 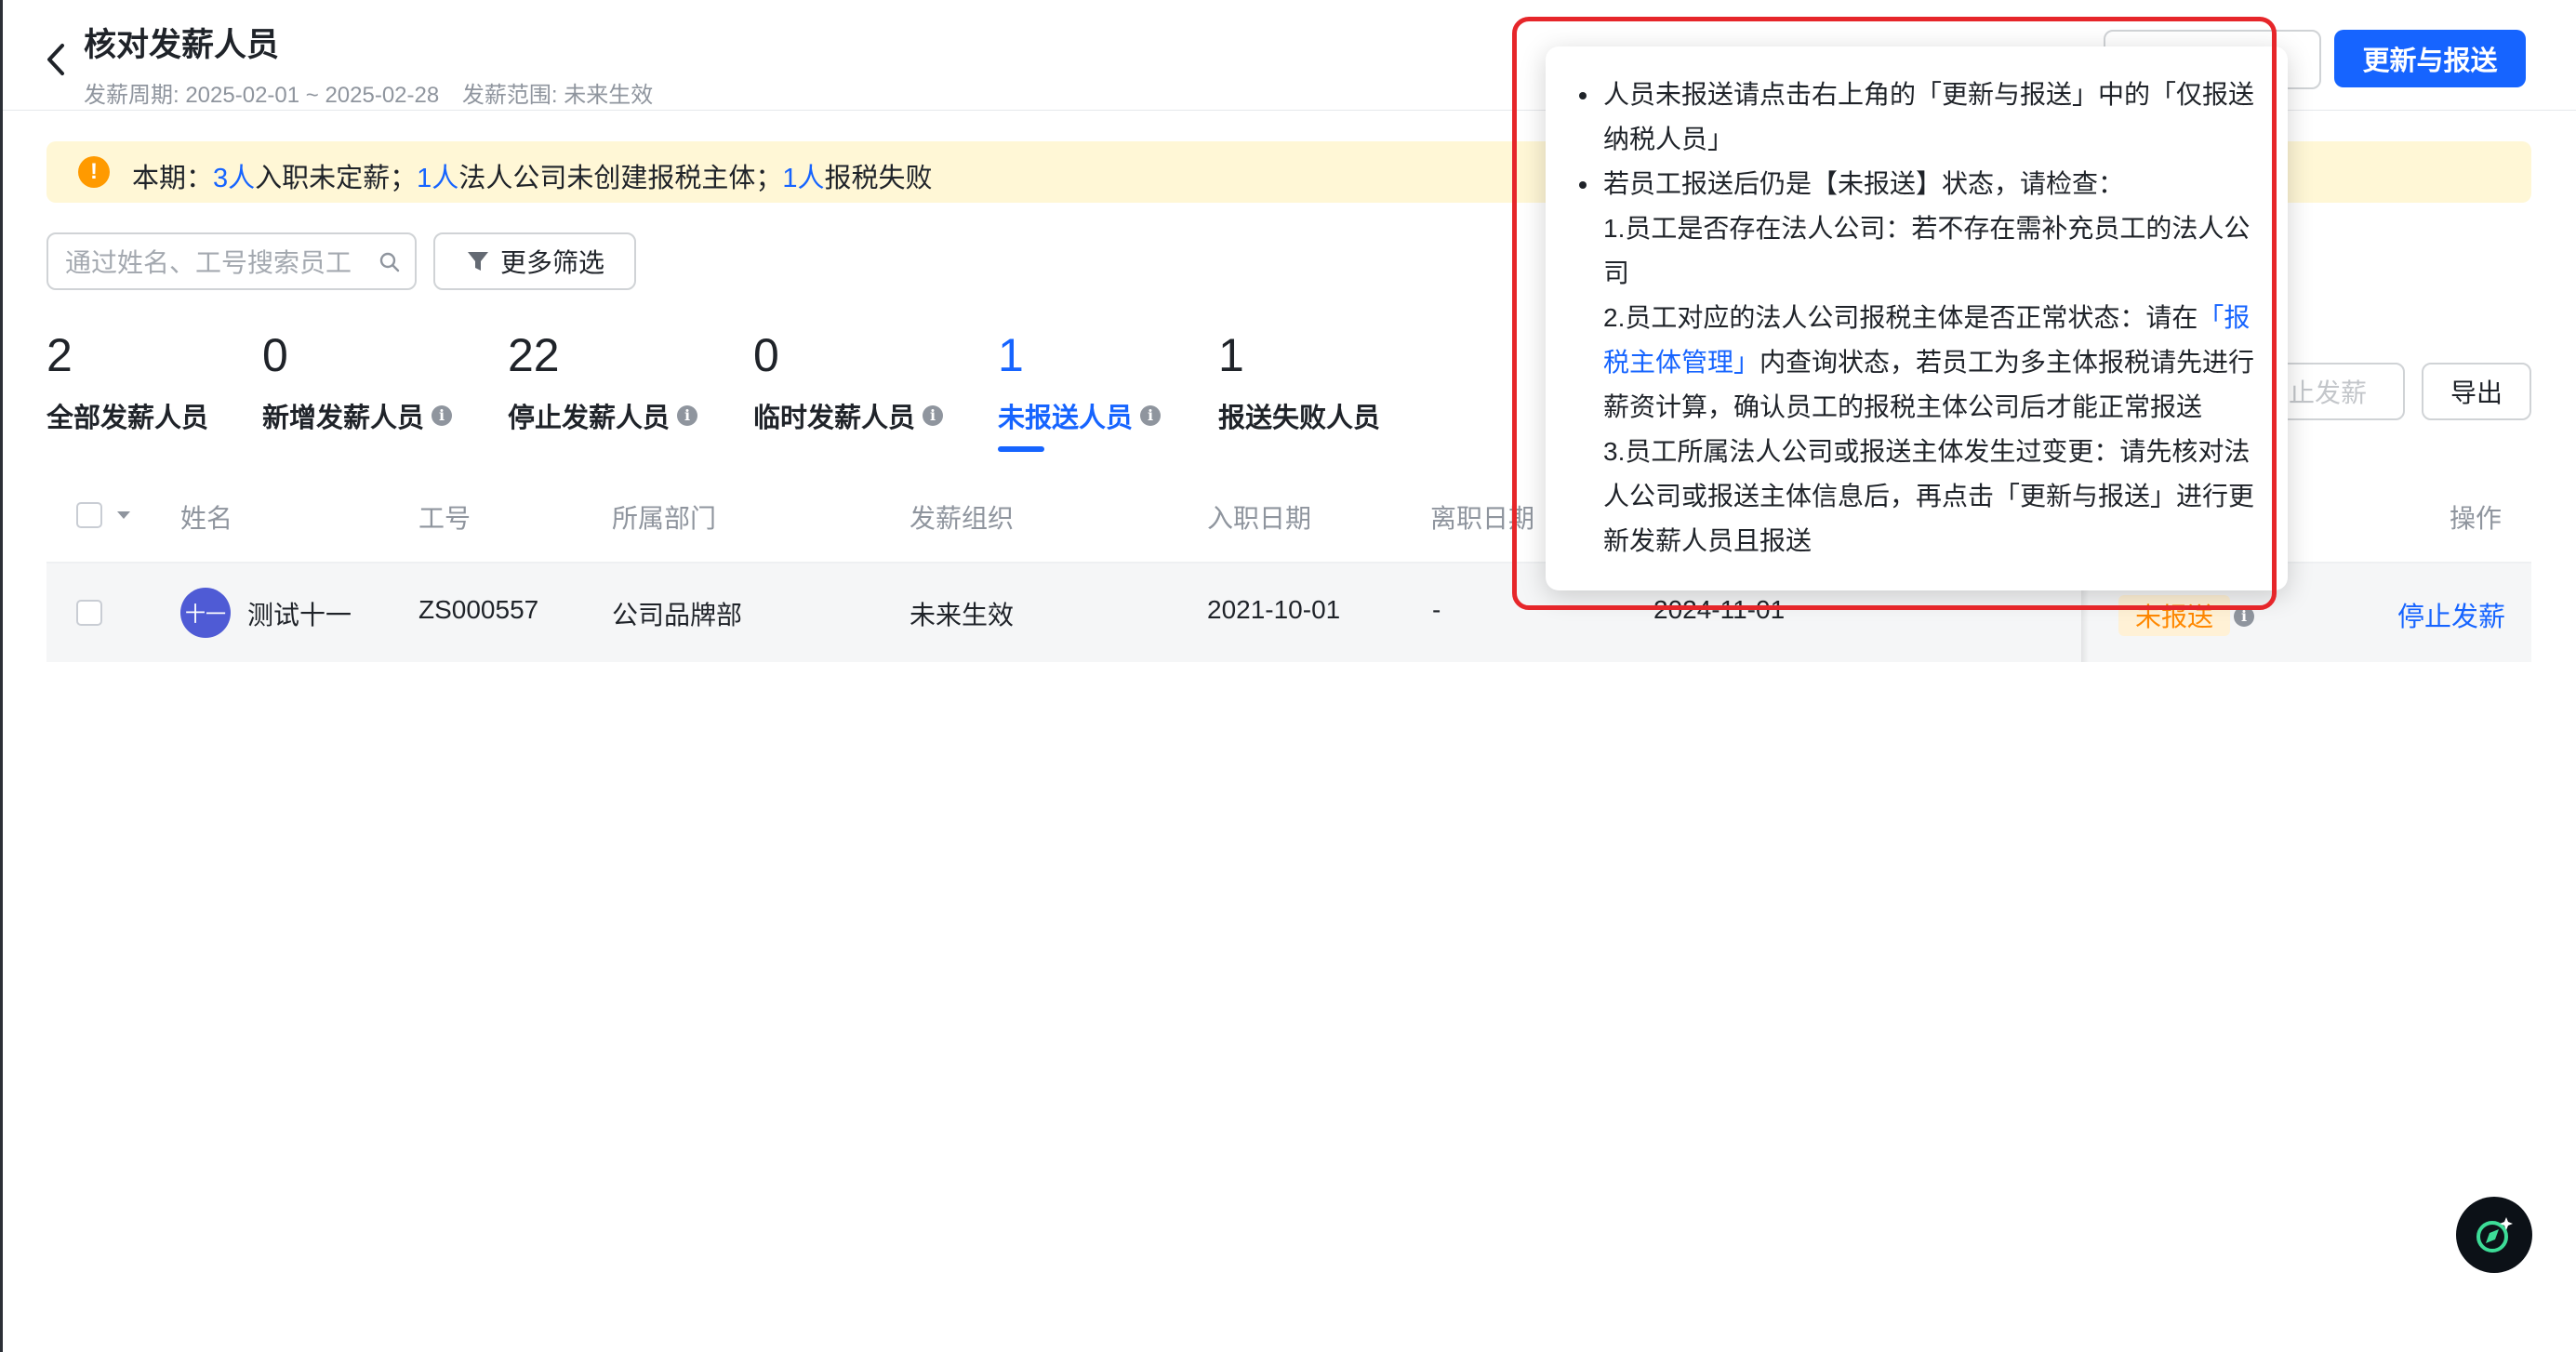 I want to click on cell-employee-id: ZS000557, so click(x=478, y=610).